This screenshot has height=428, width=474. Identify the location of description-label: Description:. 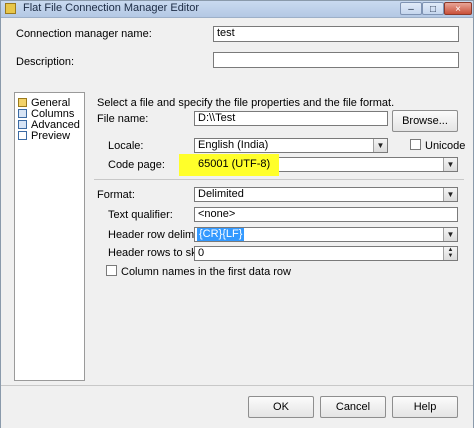
(45, 62).